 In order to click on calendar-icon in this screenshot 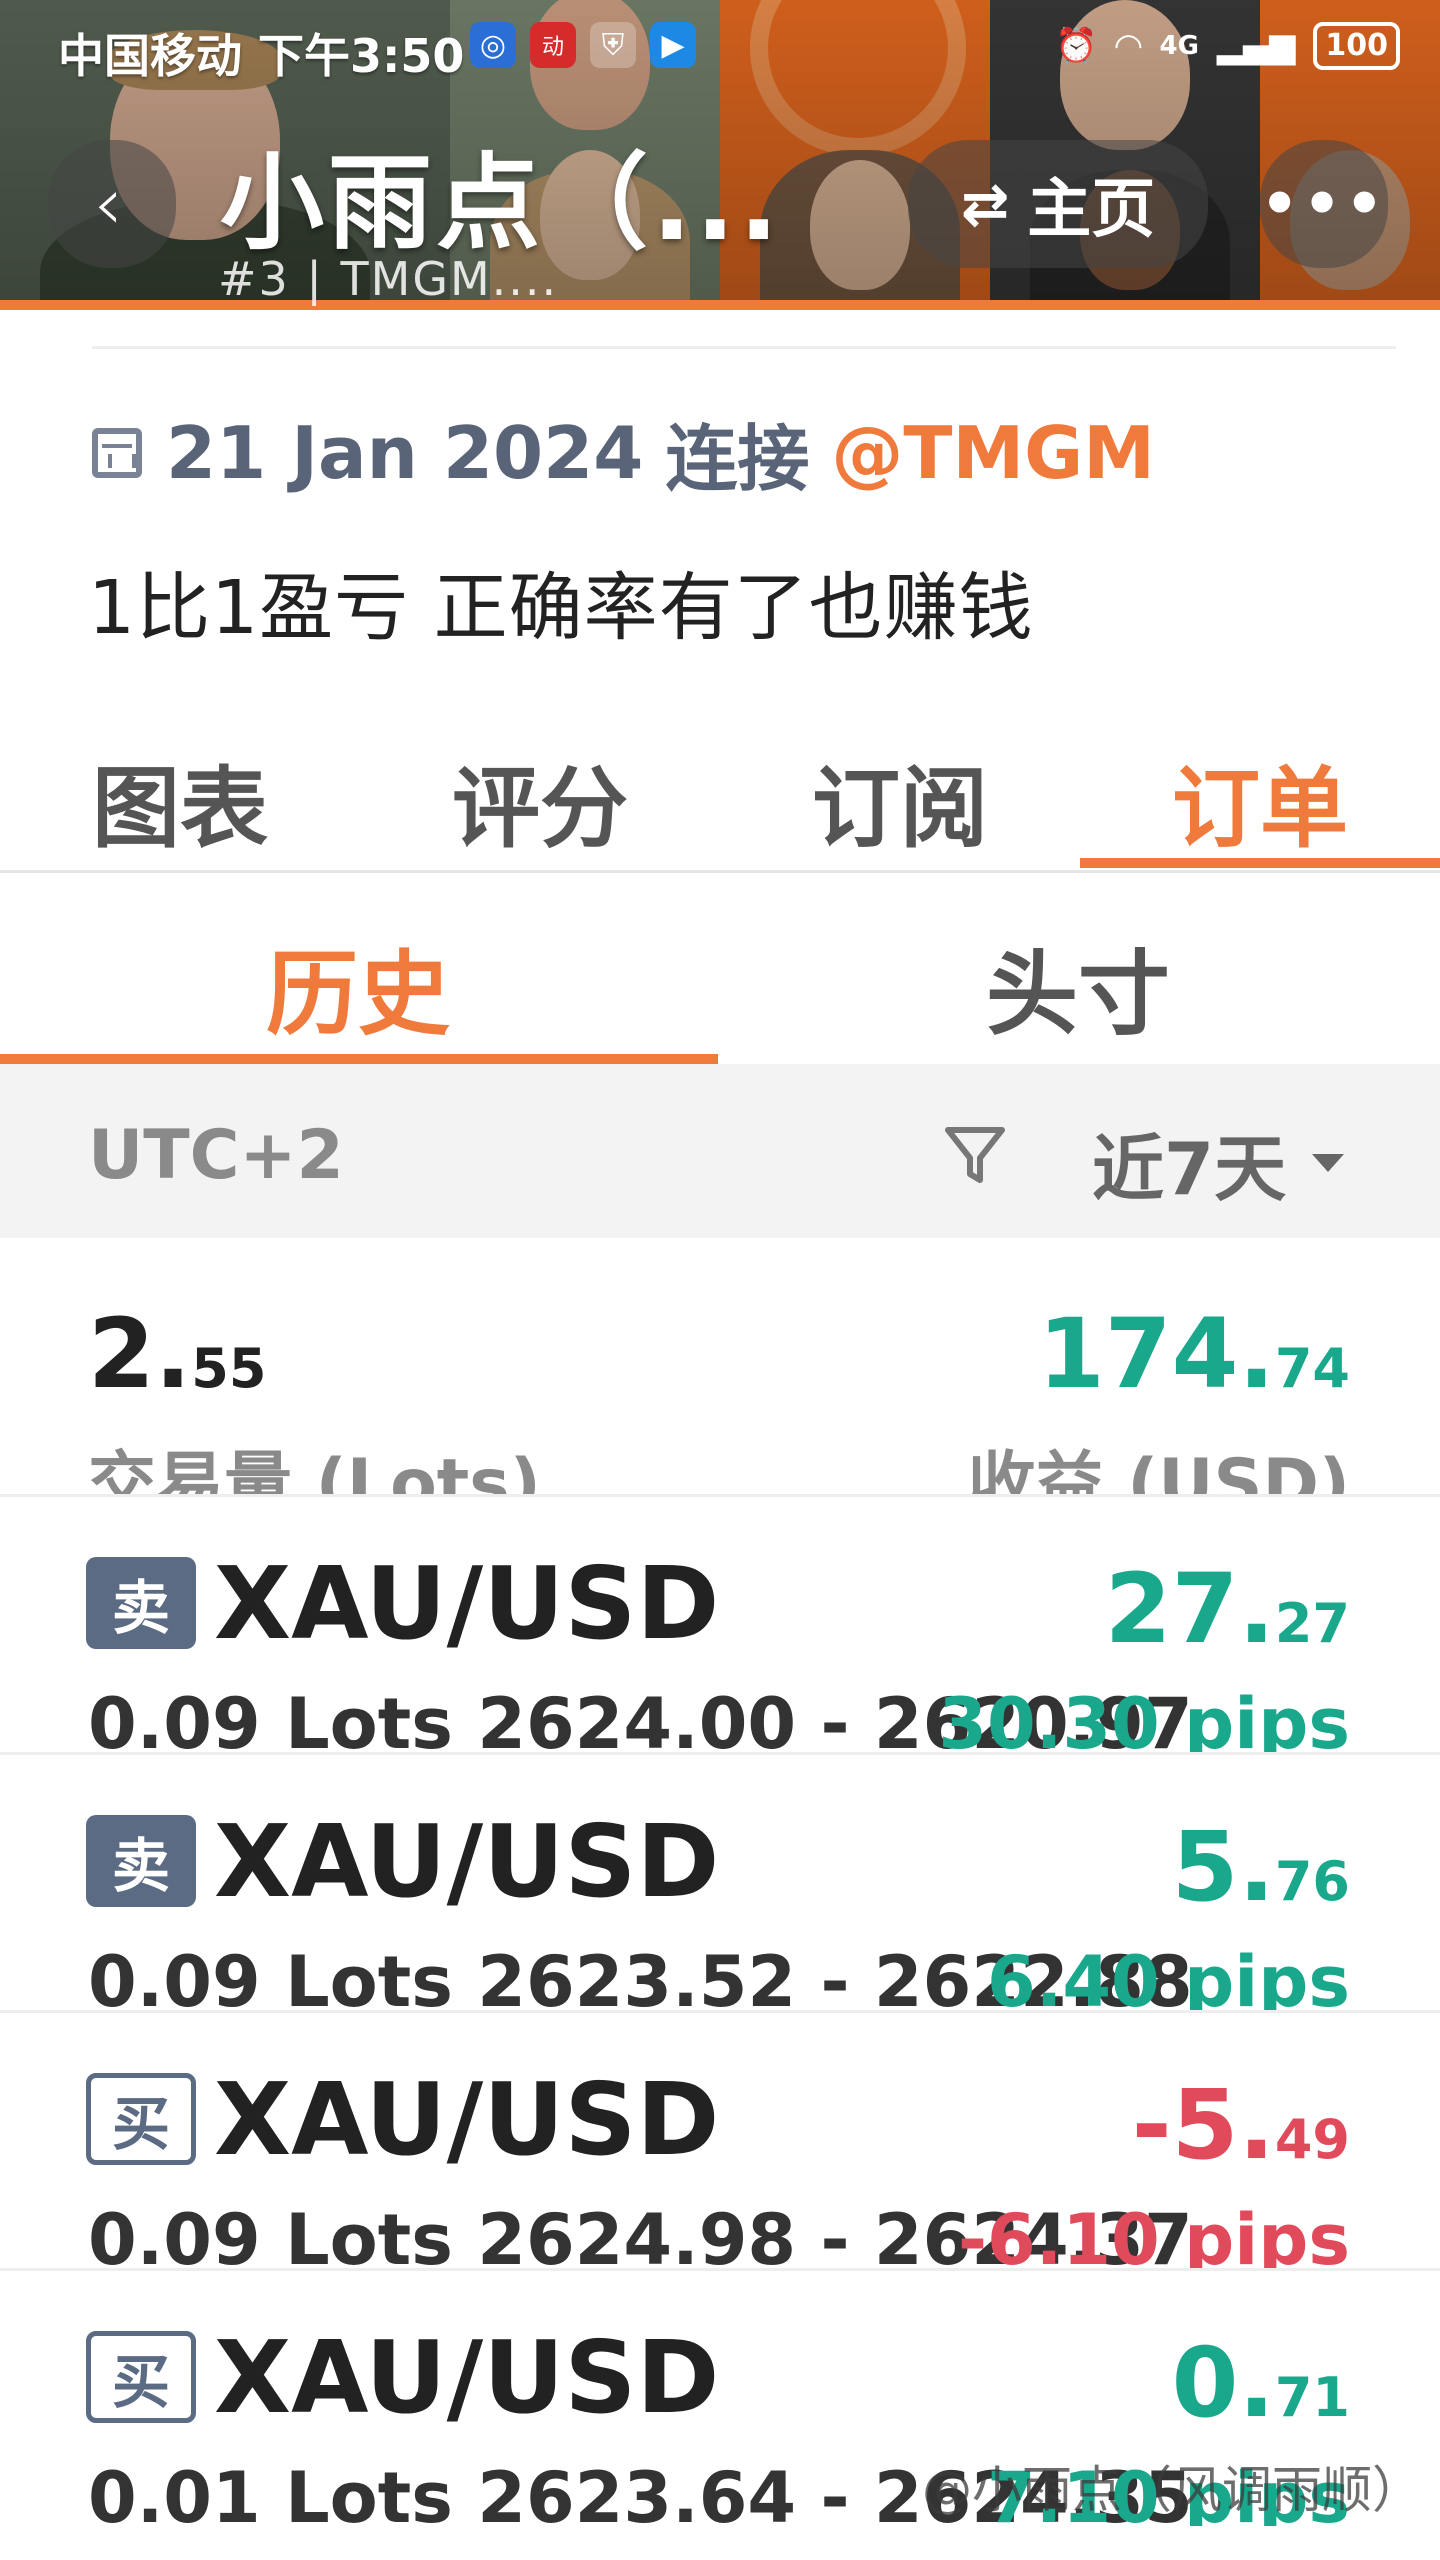, I will do `click(117, 452)`.